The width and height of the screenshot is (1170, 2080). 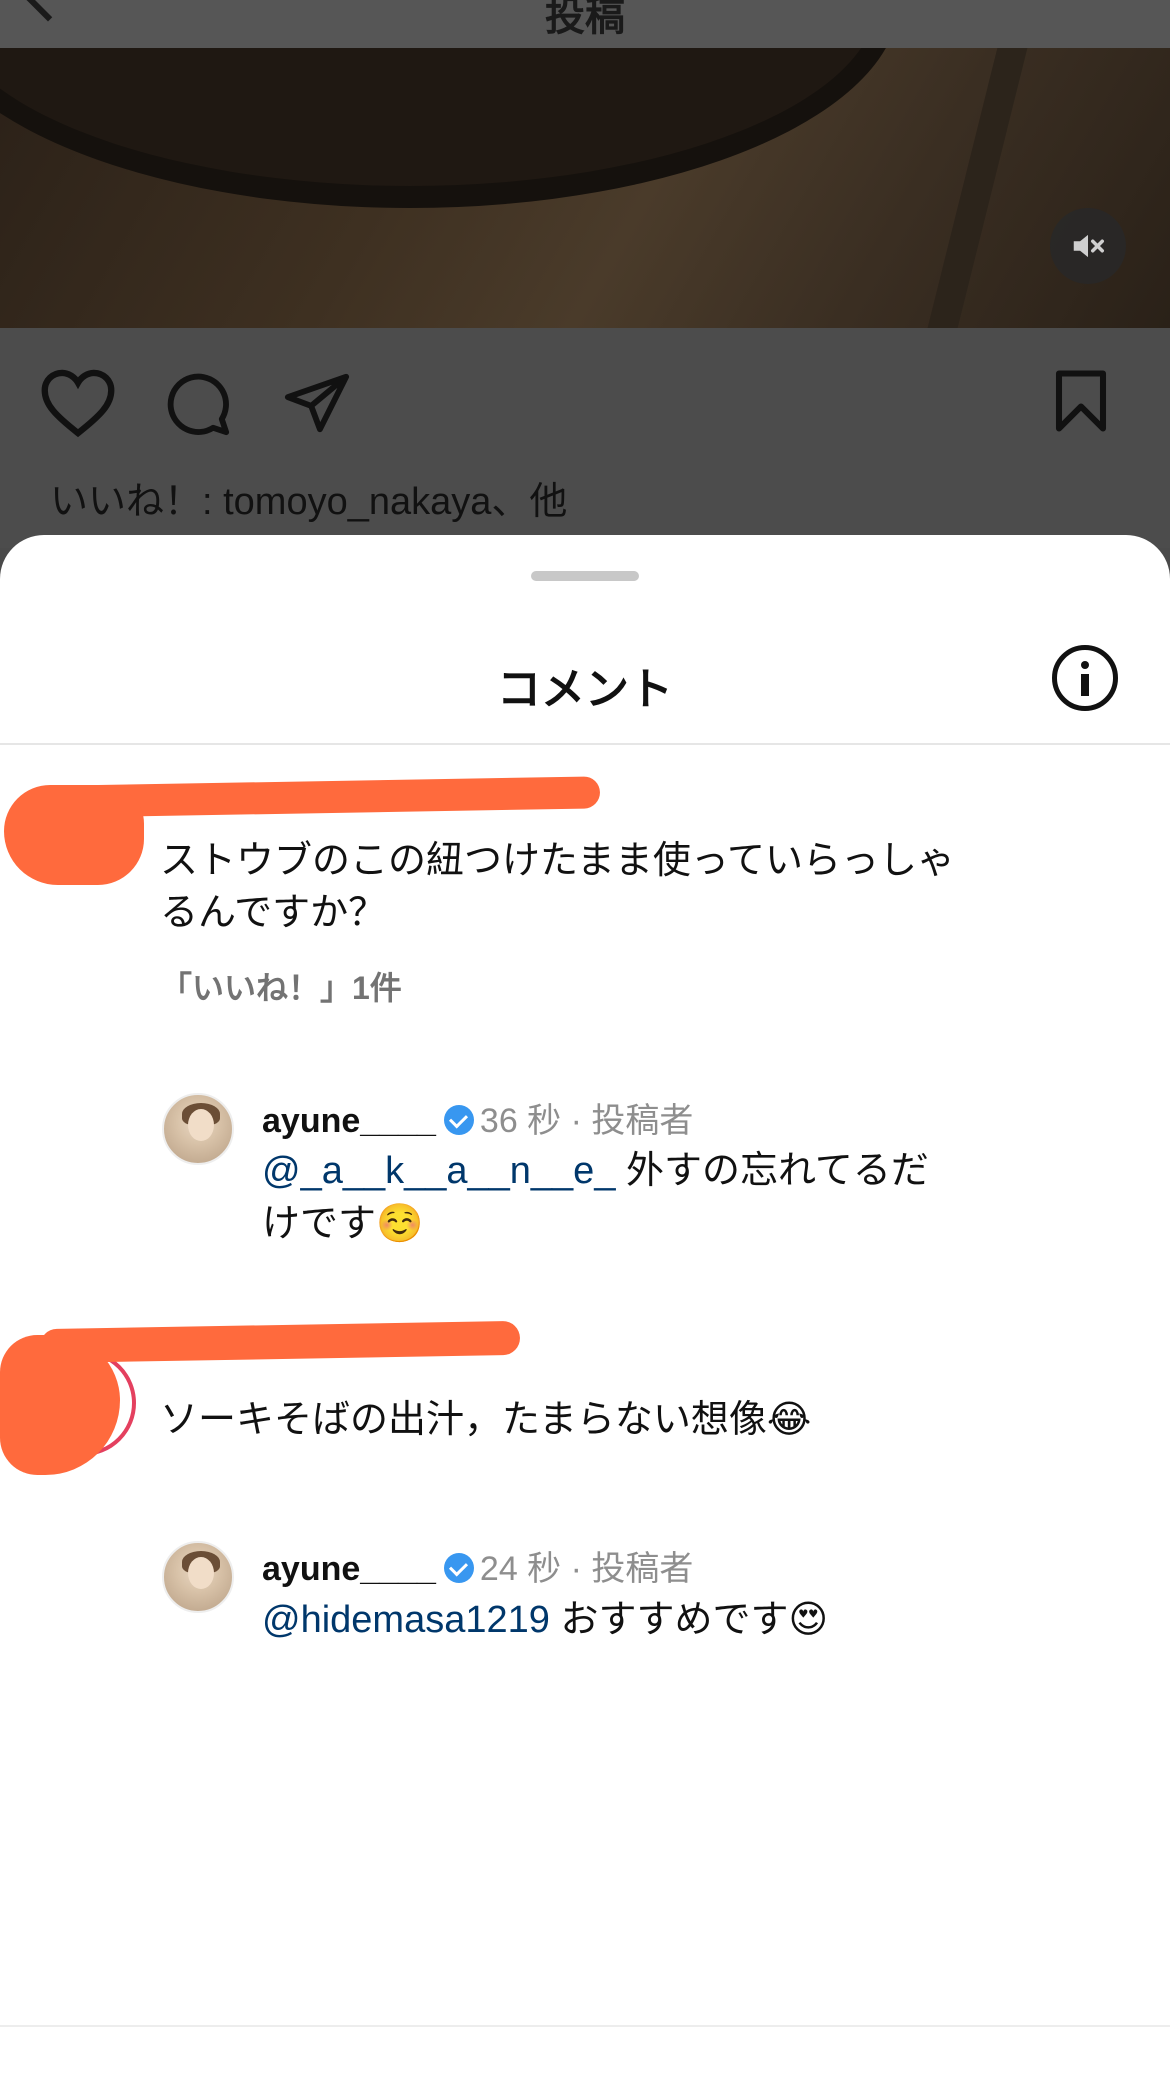 I want to click on bottom-divider, so click(x=585, y=2026).